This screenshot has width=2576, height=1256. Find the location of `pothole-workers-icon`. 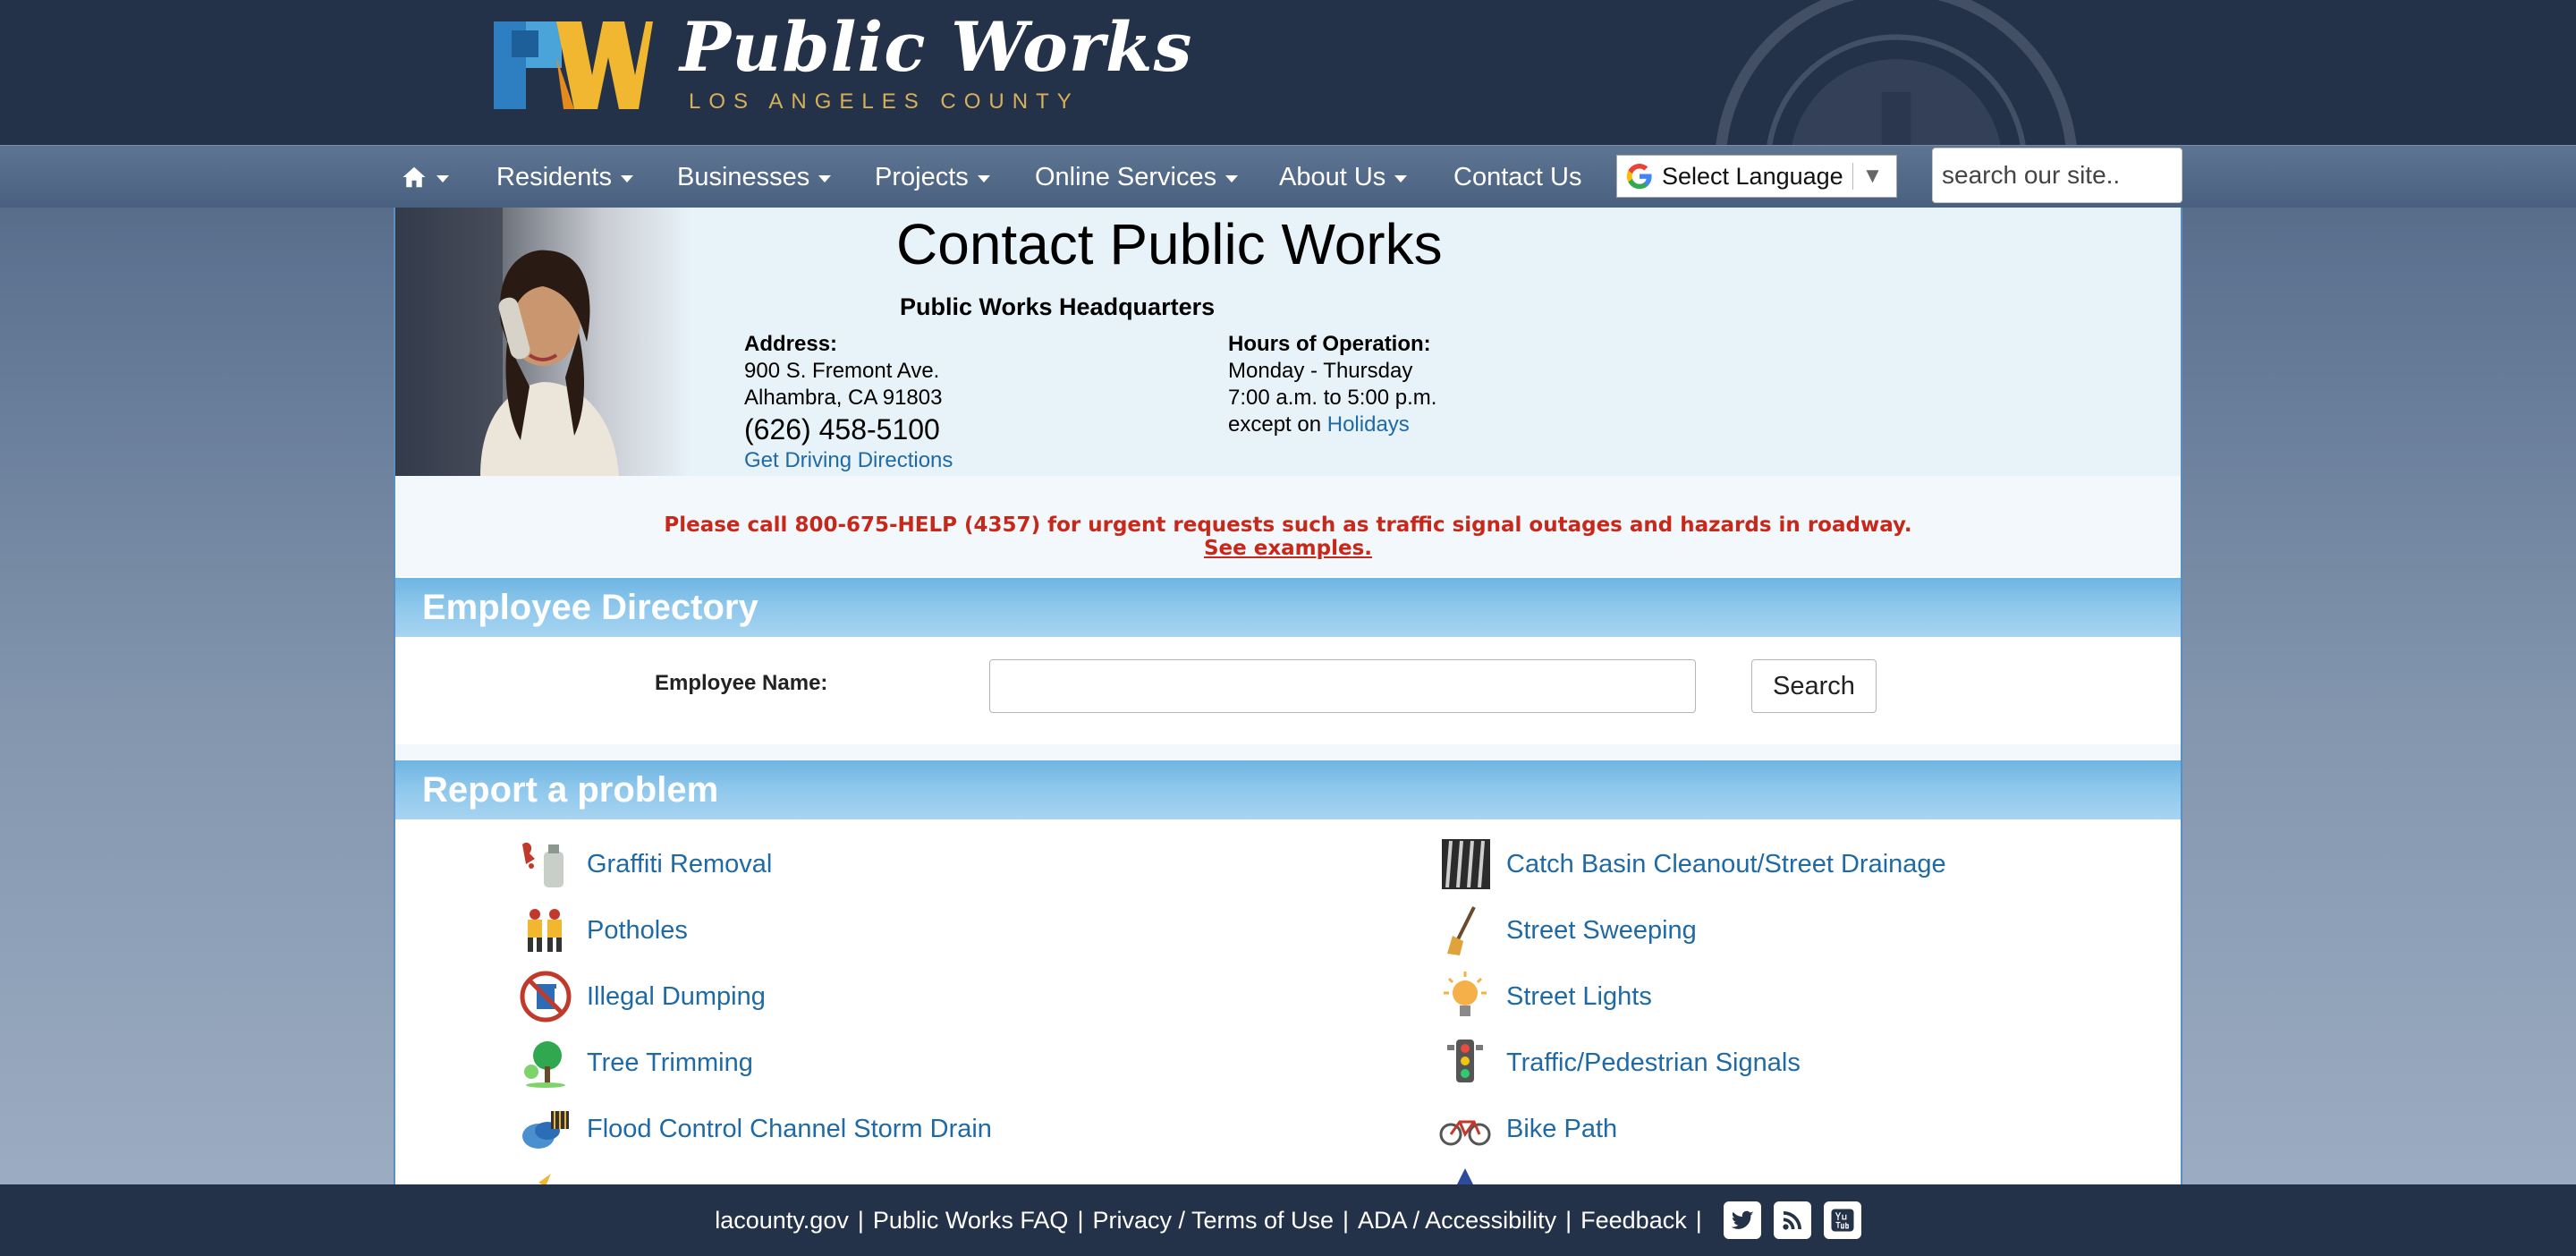

pothole-workers-icon is located at coordinates (545, 931).